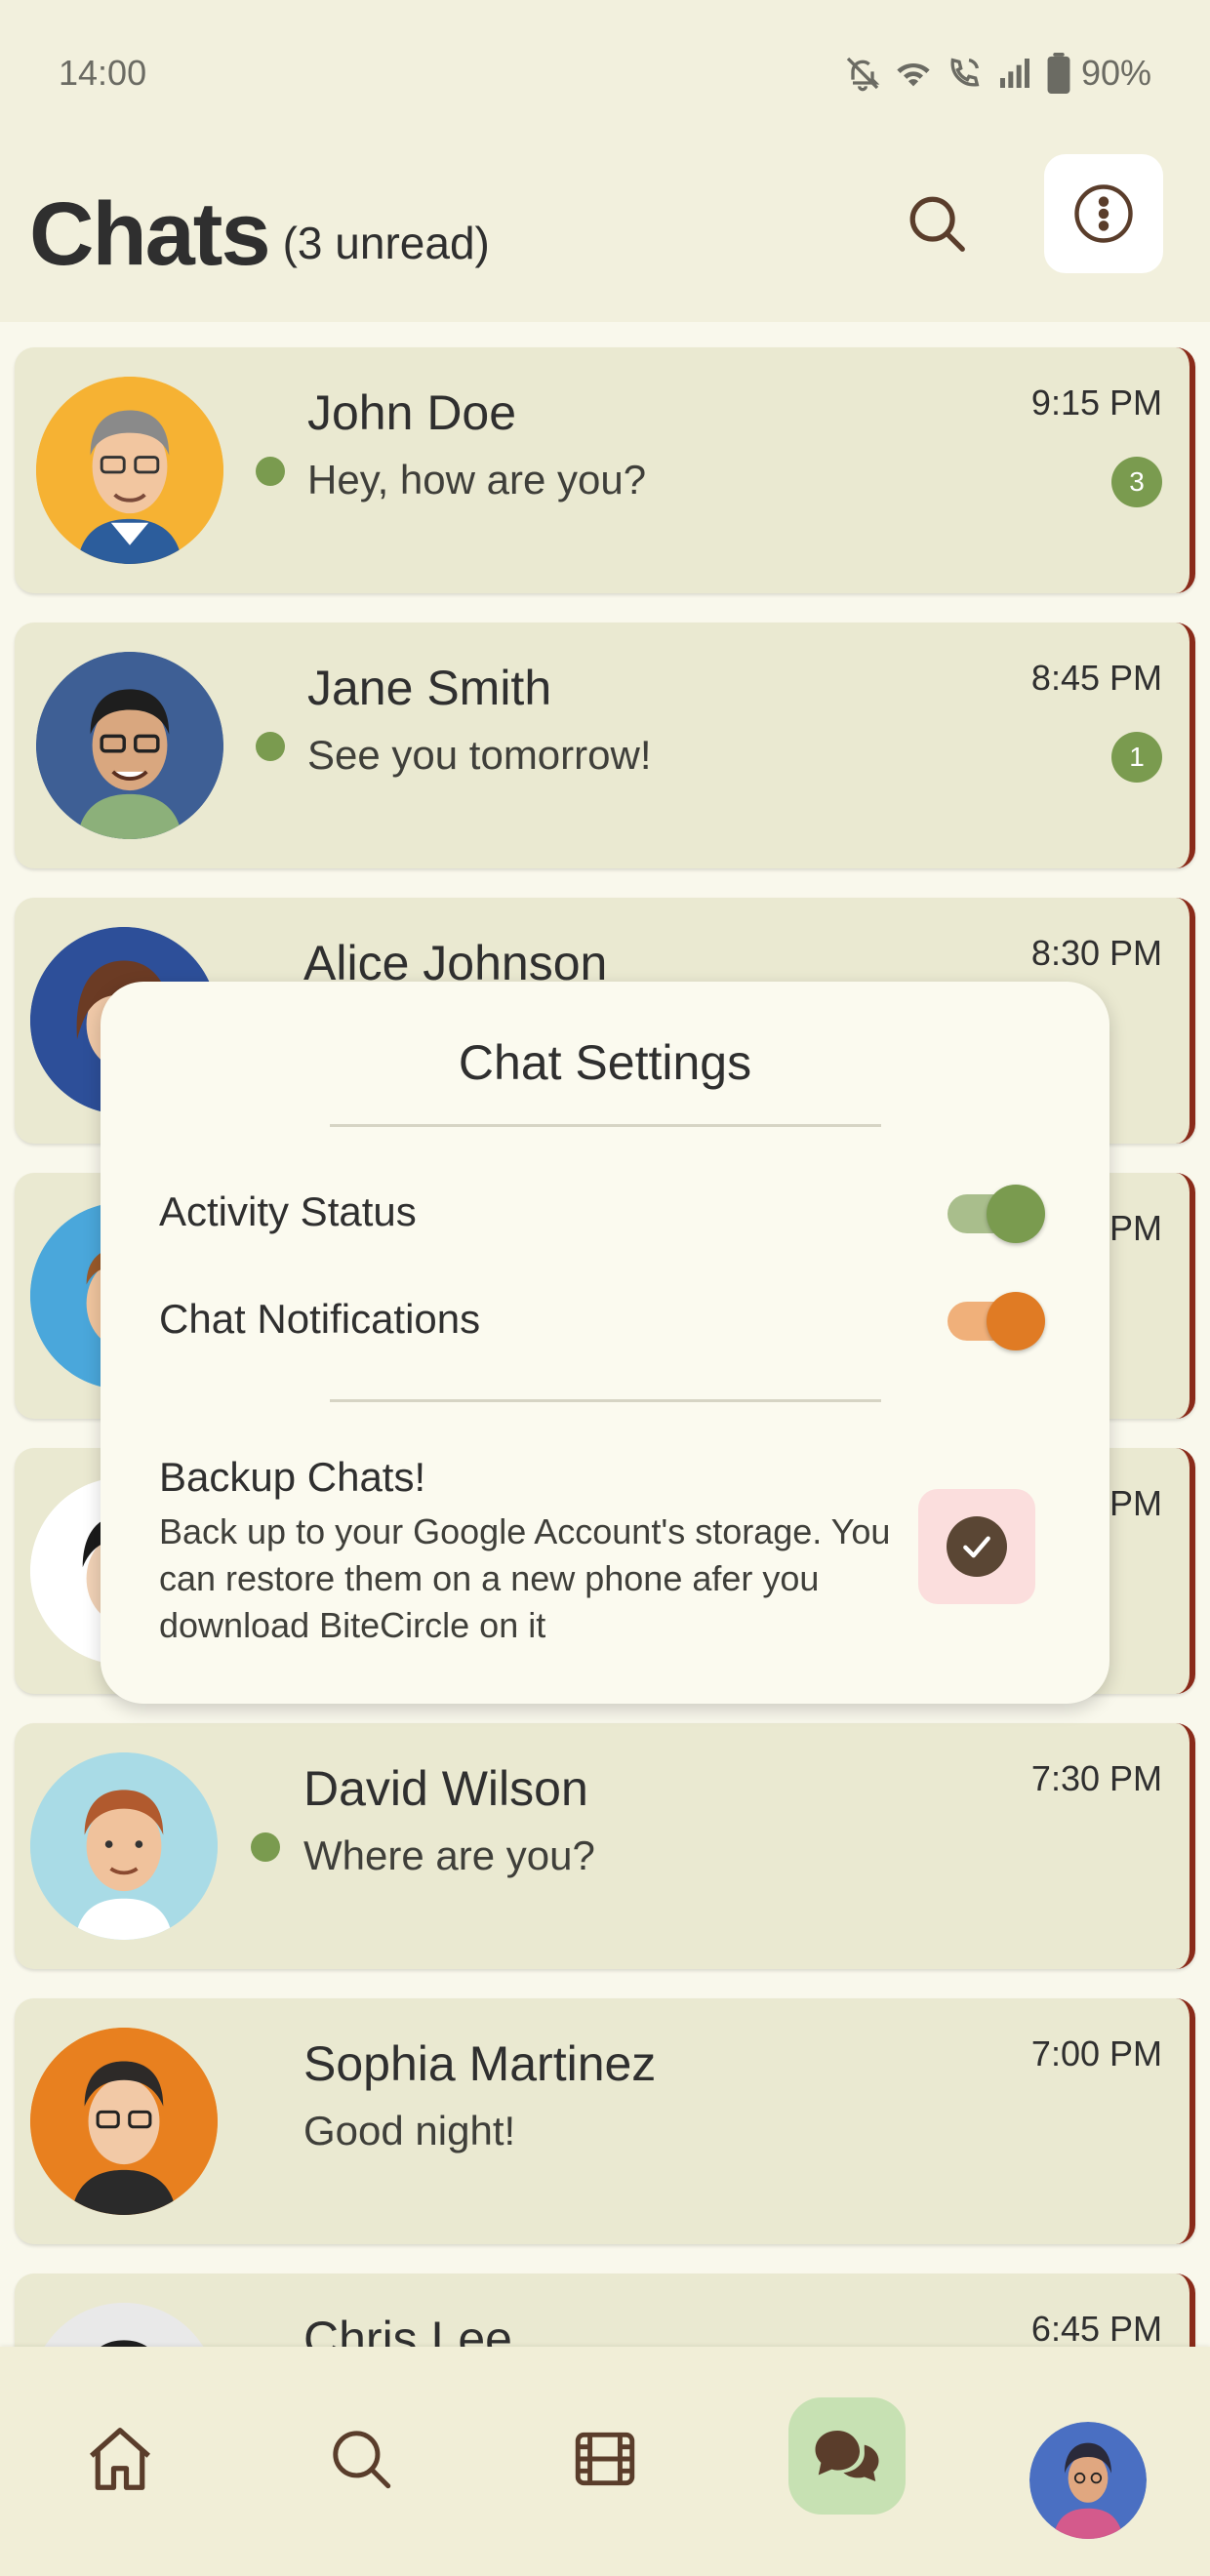  I want to click on backup-checkbox, so click(976, 1546).